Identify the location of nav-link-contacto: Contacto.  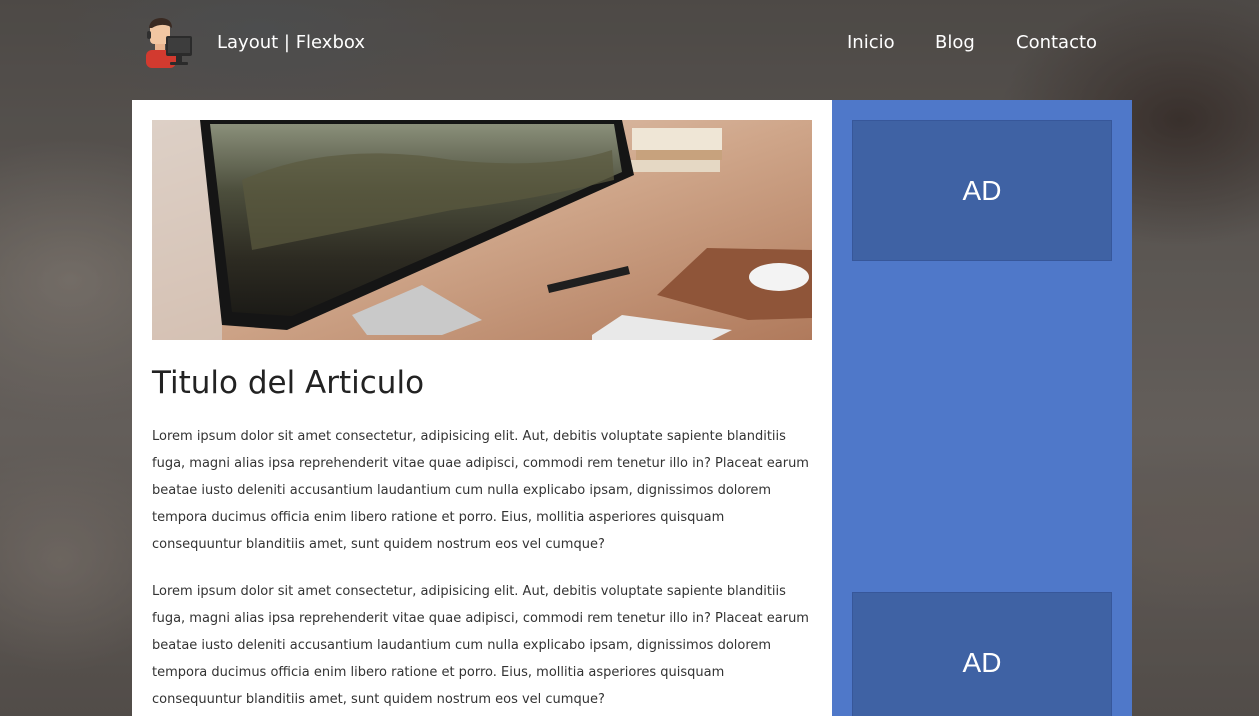
(1056, 43).